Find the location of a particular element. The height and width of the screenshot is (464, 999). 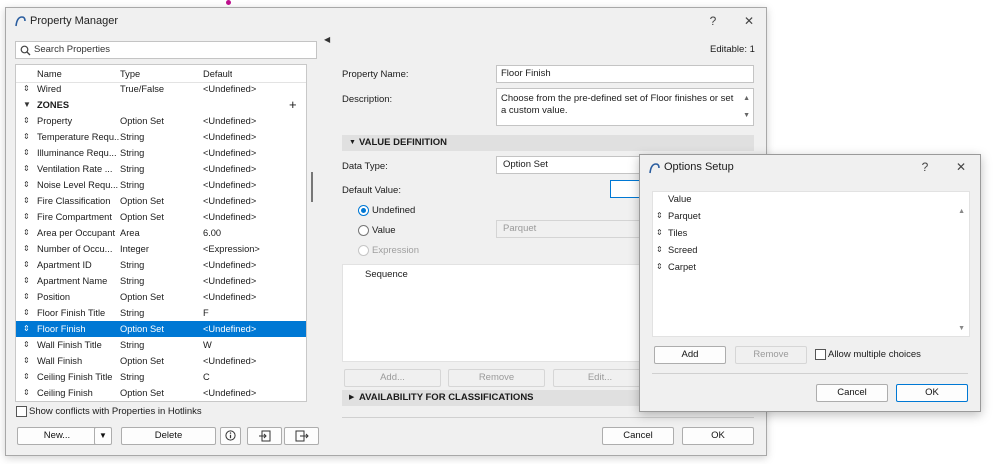

ok-button: OK is located at coordinates (718, 436).